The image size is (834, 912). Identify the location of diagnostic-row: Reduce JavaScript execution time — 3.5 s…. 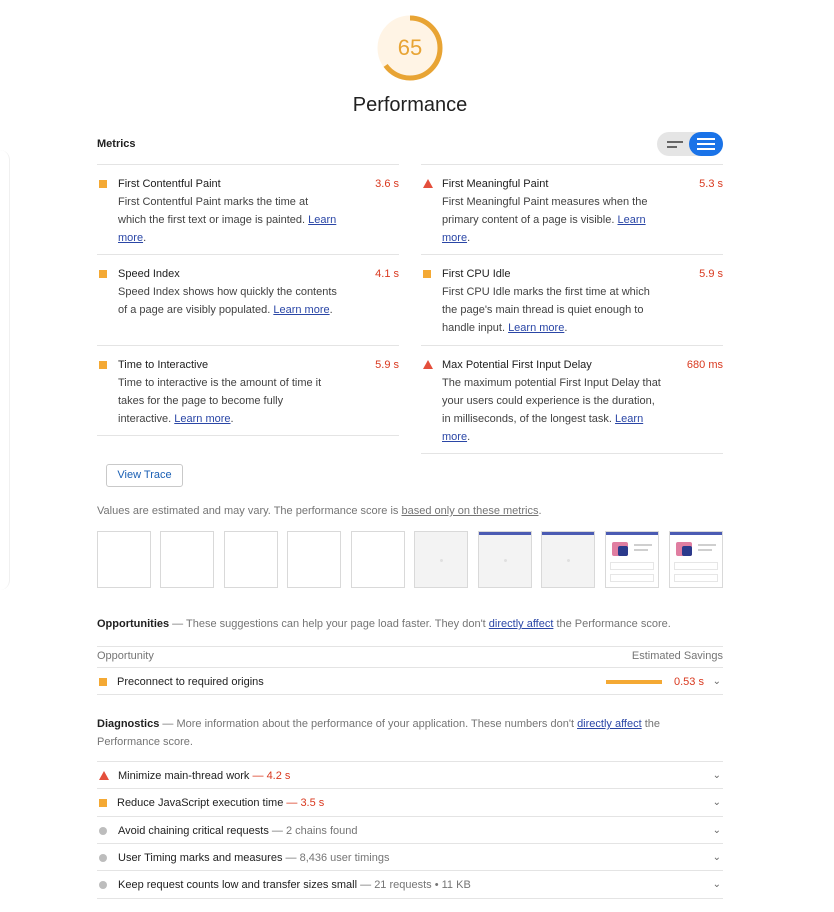
(410, 801).